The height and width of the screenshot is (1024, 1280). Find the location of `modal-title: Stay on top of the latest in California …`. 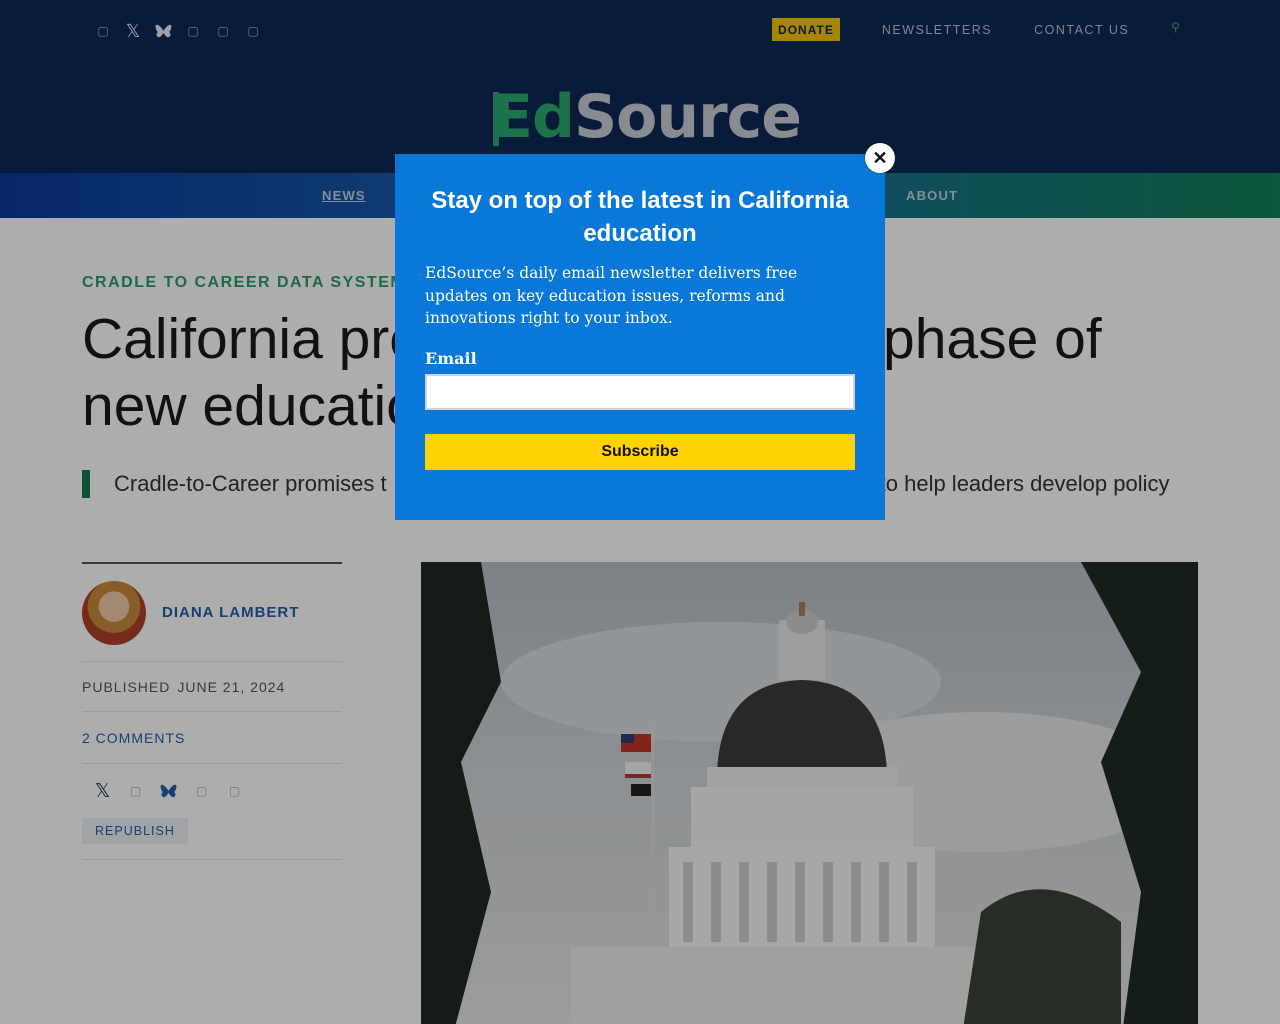

modal-title: Stay on top of the latest in California … is located at coordinates (640, 217).